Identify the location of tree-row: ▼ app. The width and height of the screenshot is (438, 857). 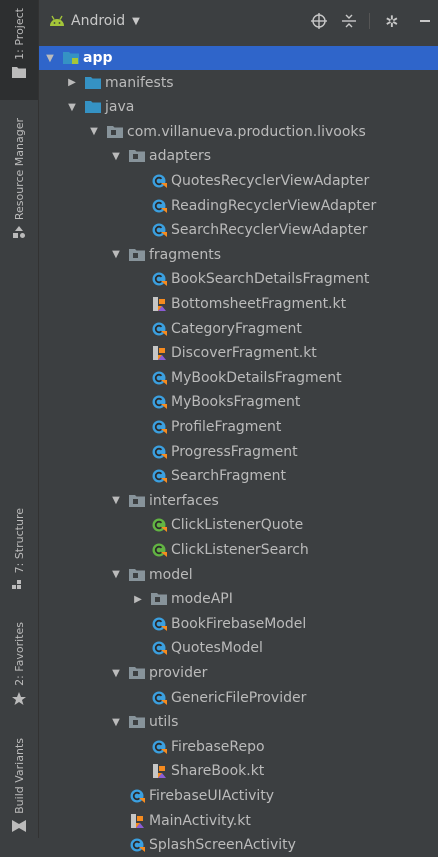
(238, 58).